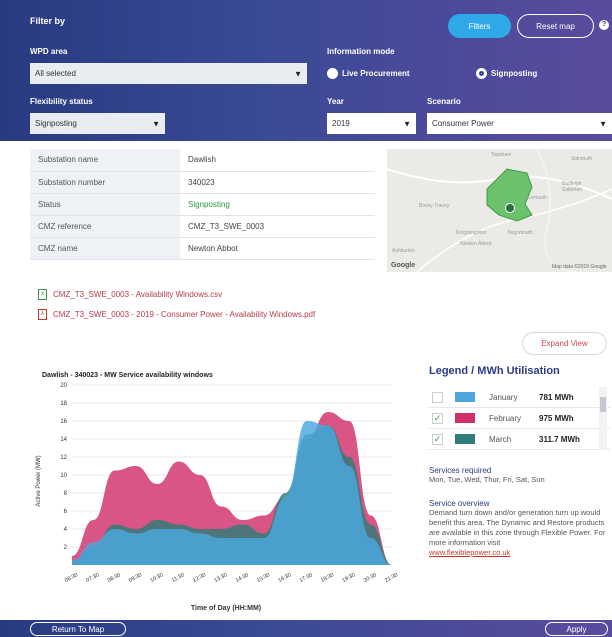 This screenshot has height=637, width=612. I want to click on row-key: CMZ reference, so click(105, 226).